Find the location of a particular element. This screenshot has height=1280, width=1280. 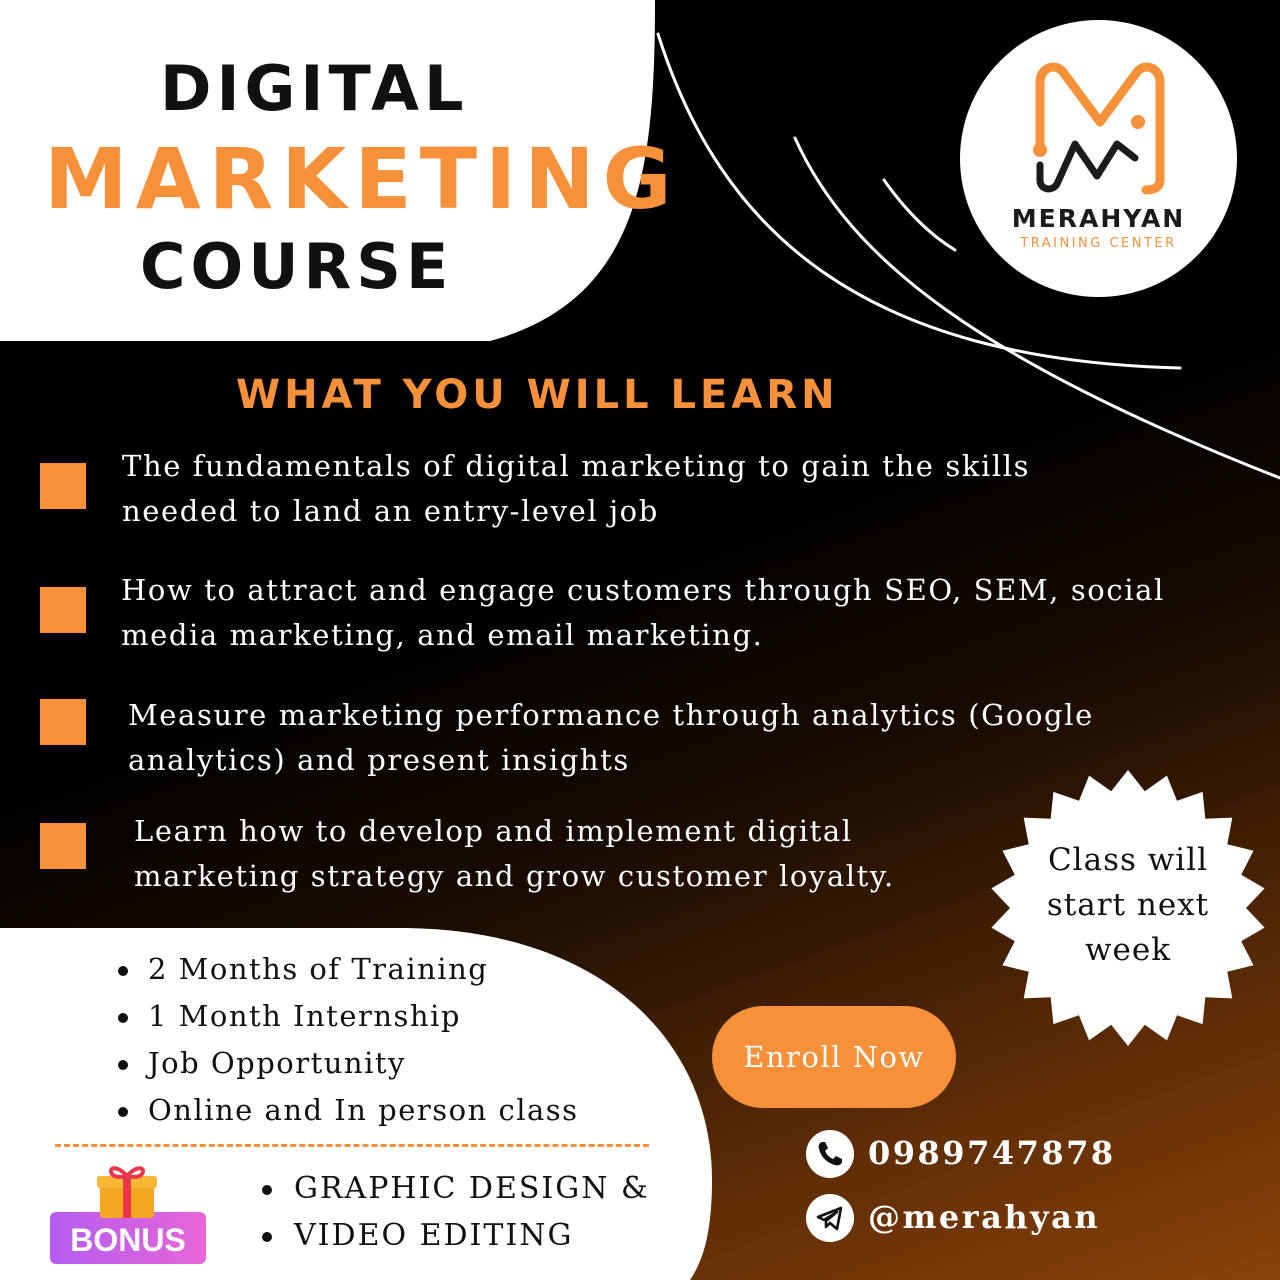

feature-item: 2 Months of Training is located at coordinates (348, 969).